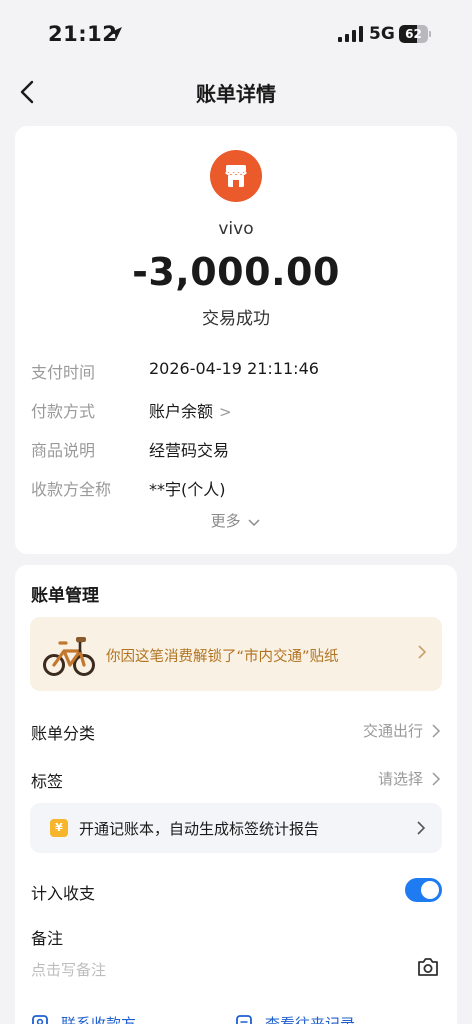 The image size is (472, 1024). I want to click on detail-label: 支付时间, so click(63, 372).